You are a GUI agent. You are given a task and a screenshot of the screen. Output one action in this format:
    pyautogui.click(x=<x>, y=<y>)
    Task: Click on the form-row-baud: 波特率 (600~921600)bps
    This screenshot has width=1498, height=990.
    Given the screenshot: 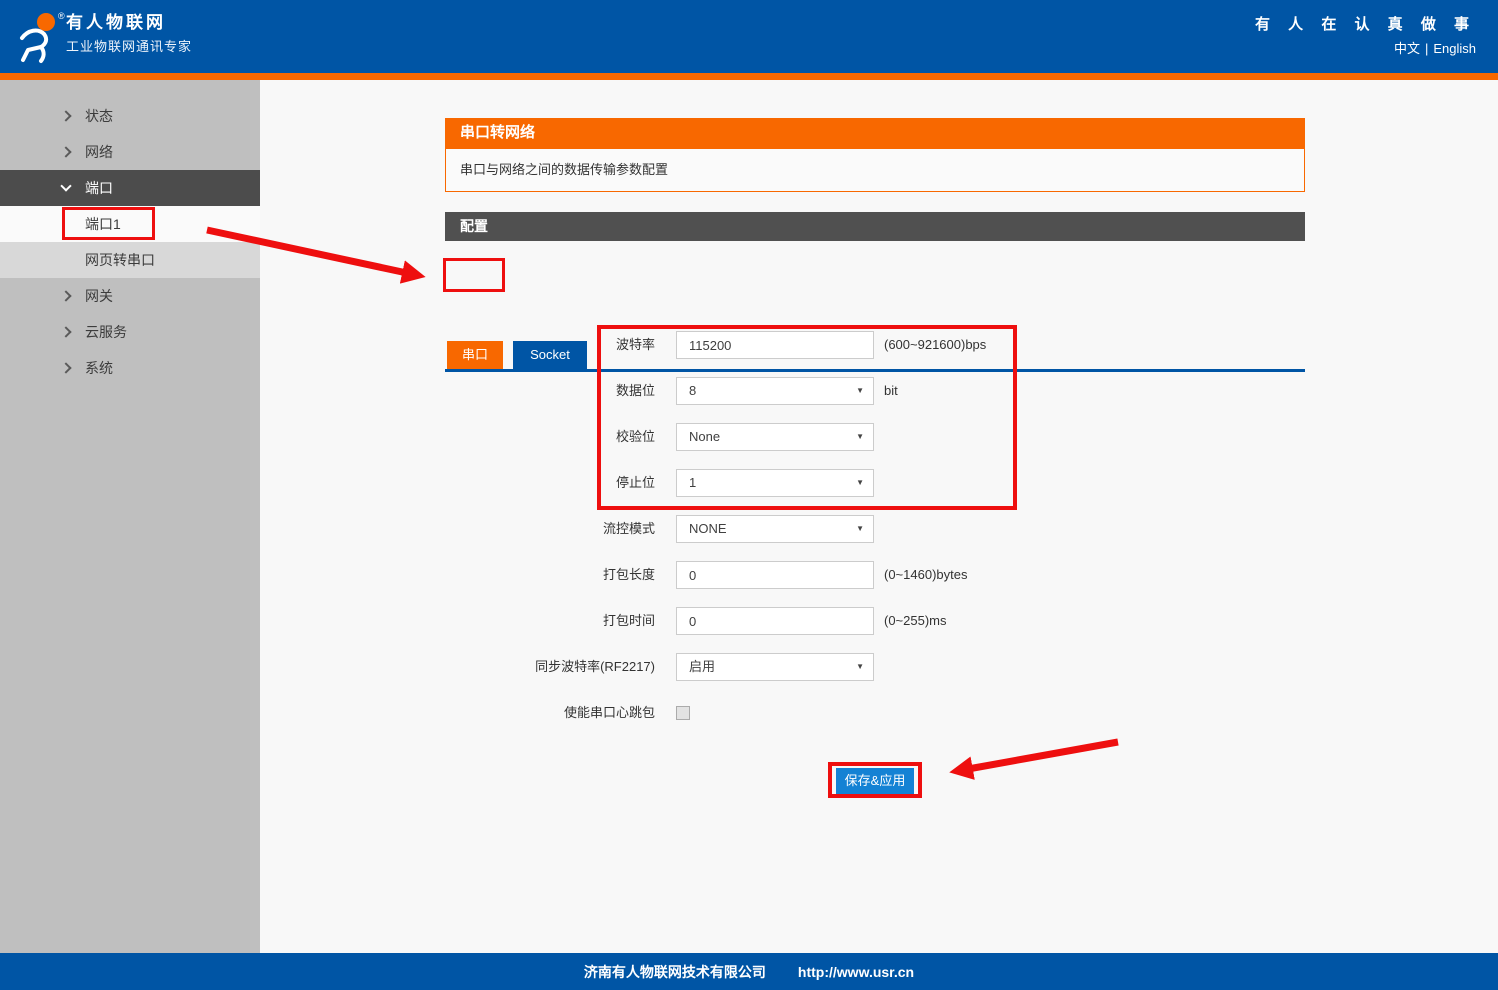 What is the action you would take?
    pyautogui.click(x=875, y=345)
    